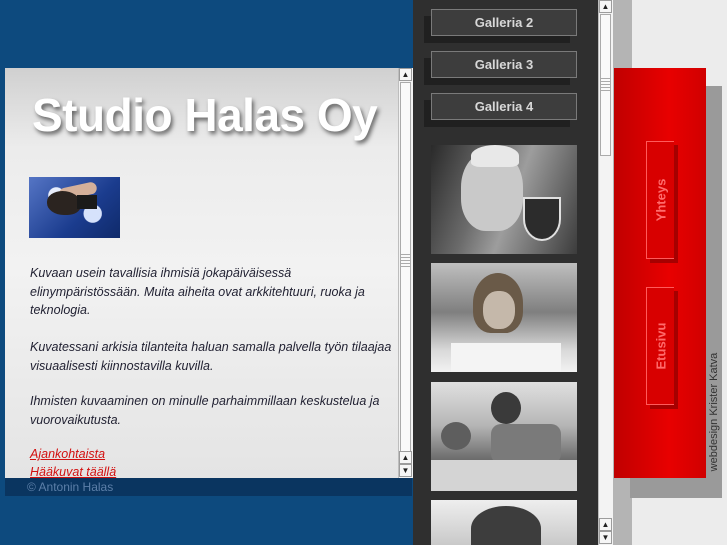 The height and width of the screenshot is (545, 727). Describe the element at coordinates (504, 436) in the screenshot. I see `gallery-photo-man-and-child` at that location.